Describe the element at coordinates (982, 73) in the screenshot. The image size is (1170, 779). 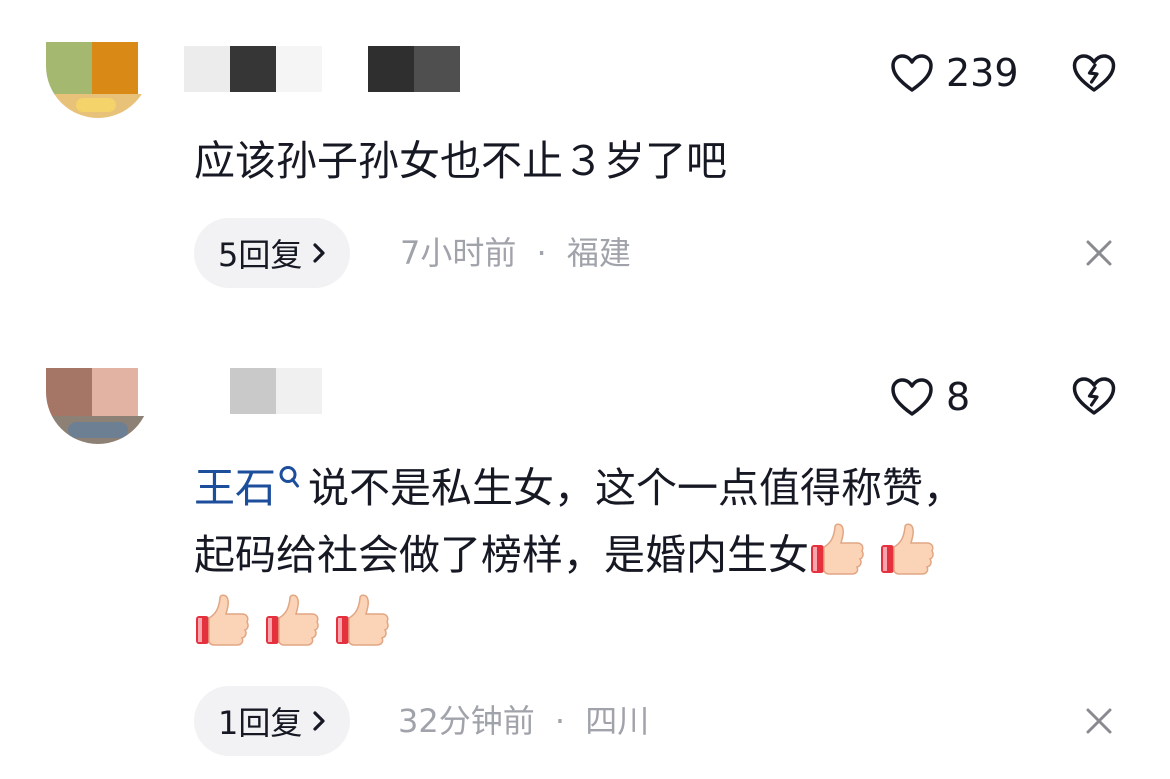
I see `like-count: 239` at that location.